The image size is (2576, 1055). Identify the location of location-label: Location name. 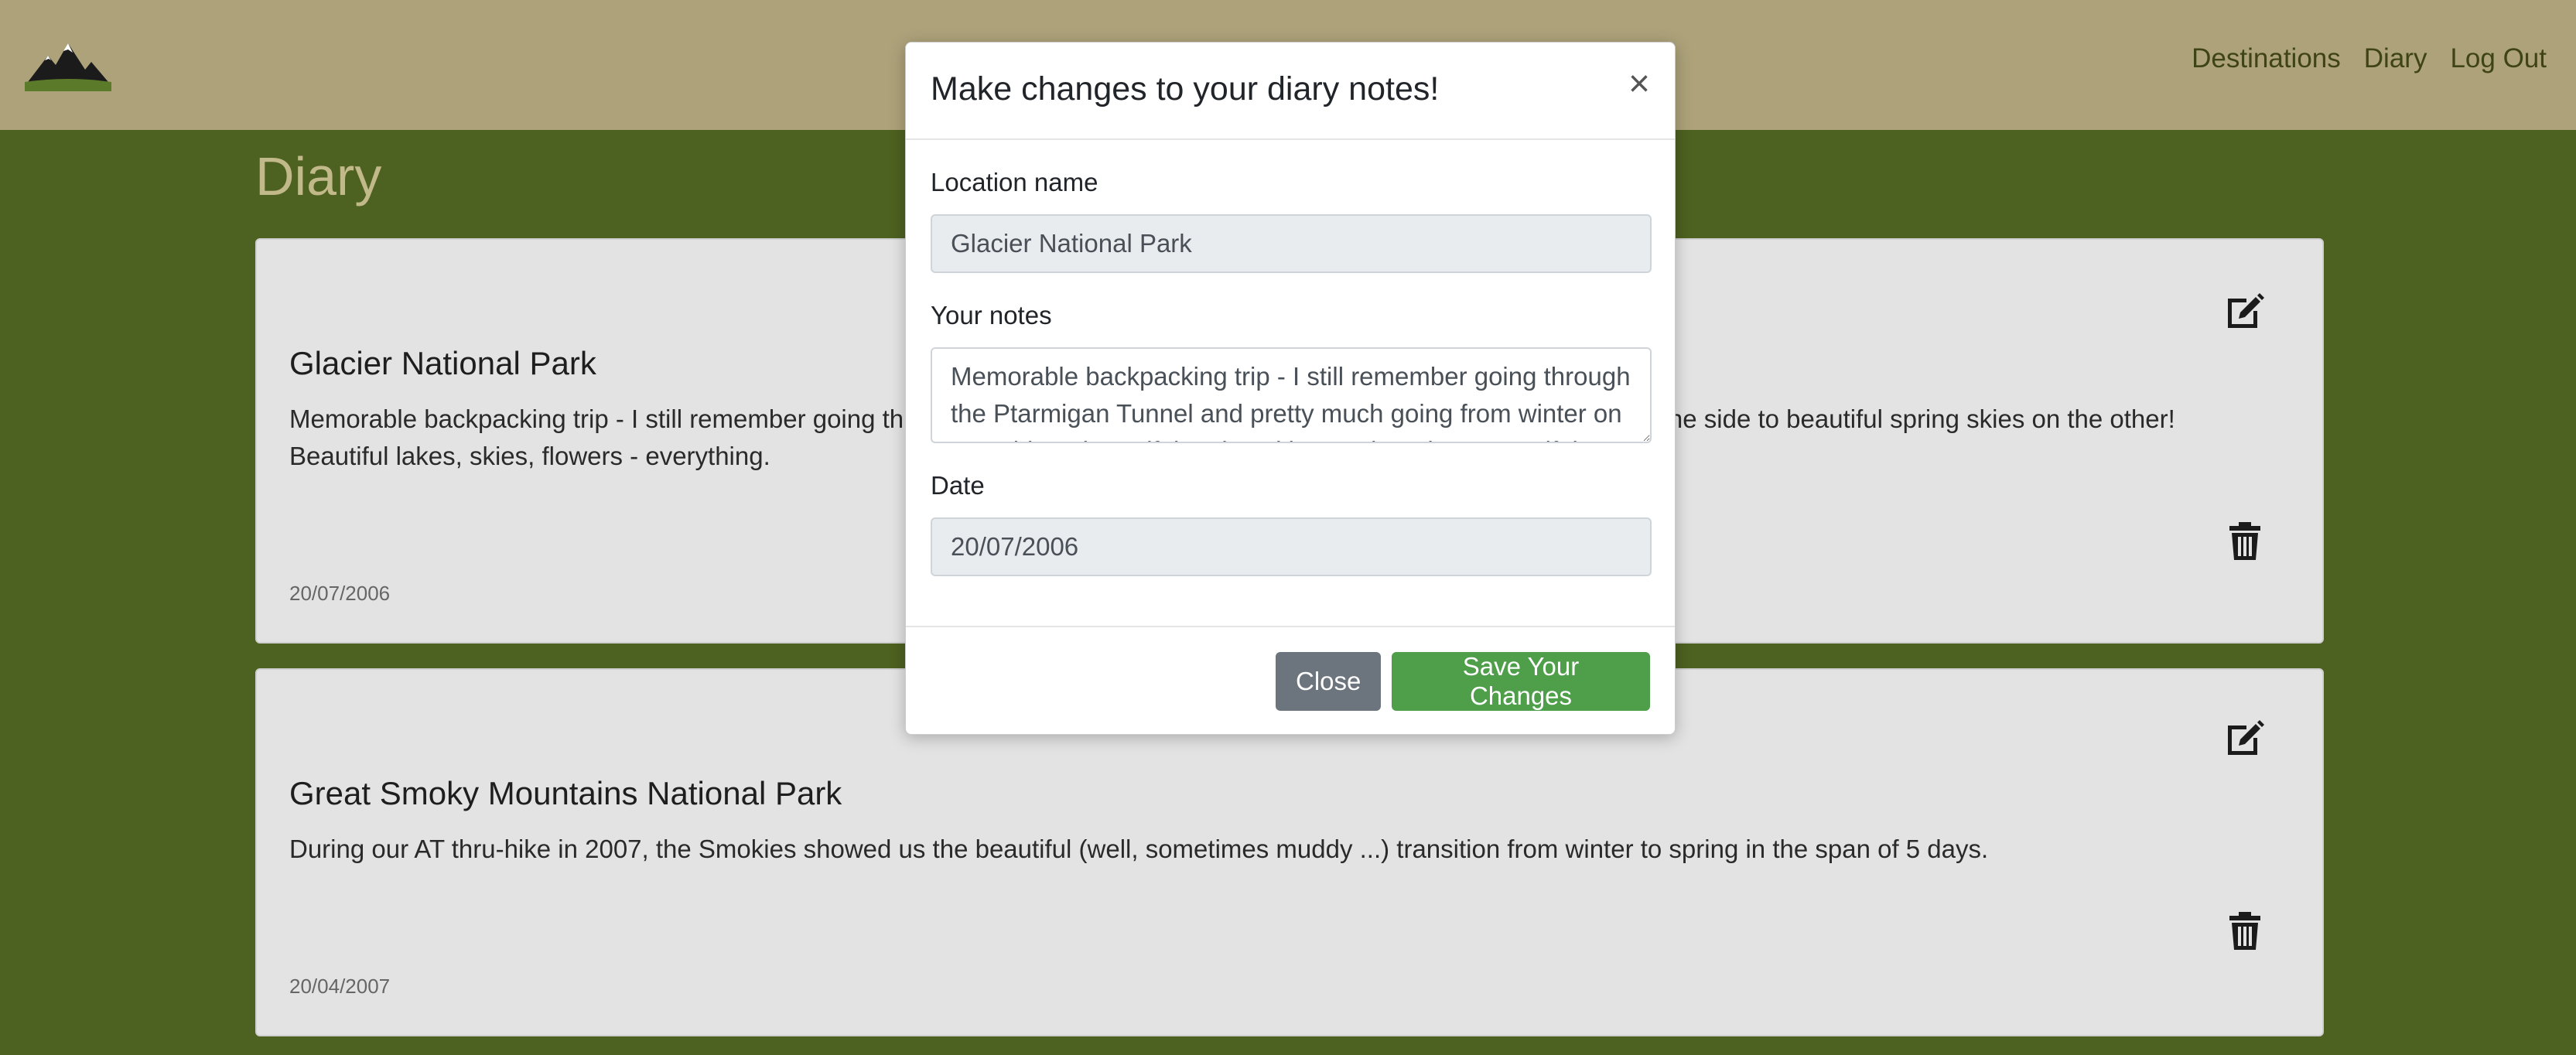
(1014, 182).